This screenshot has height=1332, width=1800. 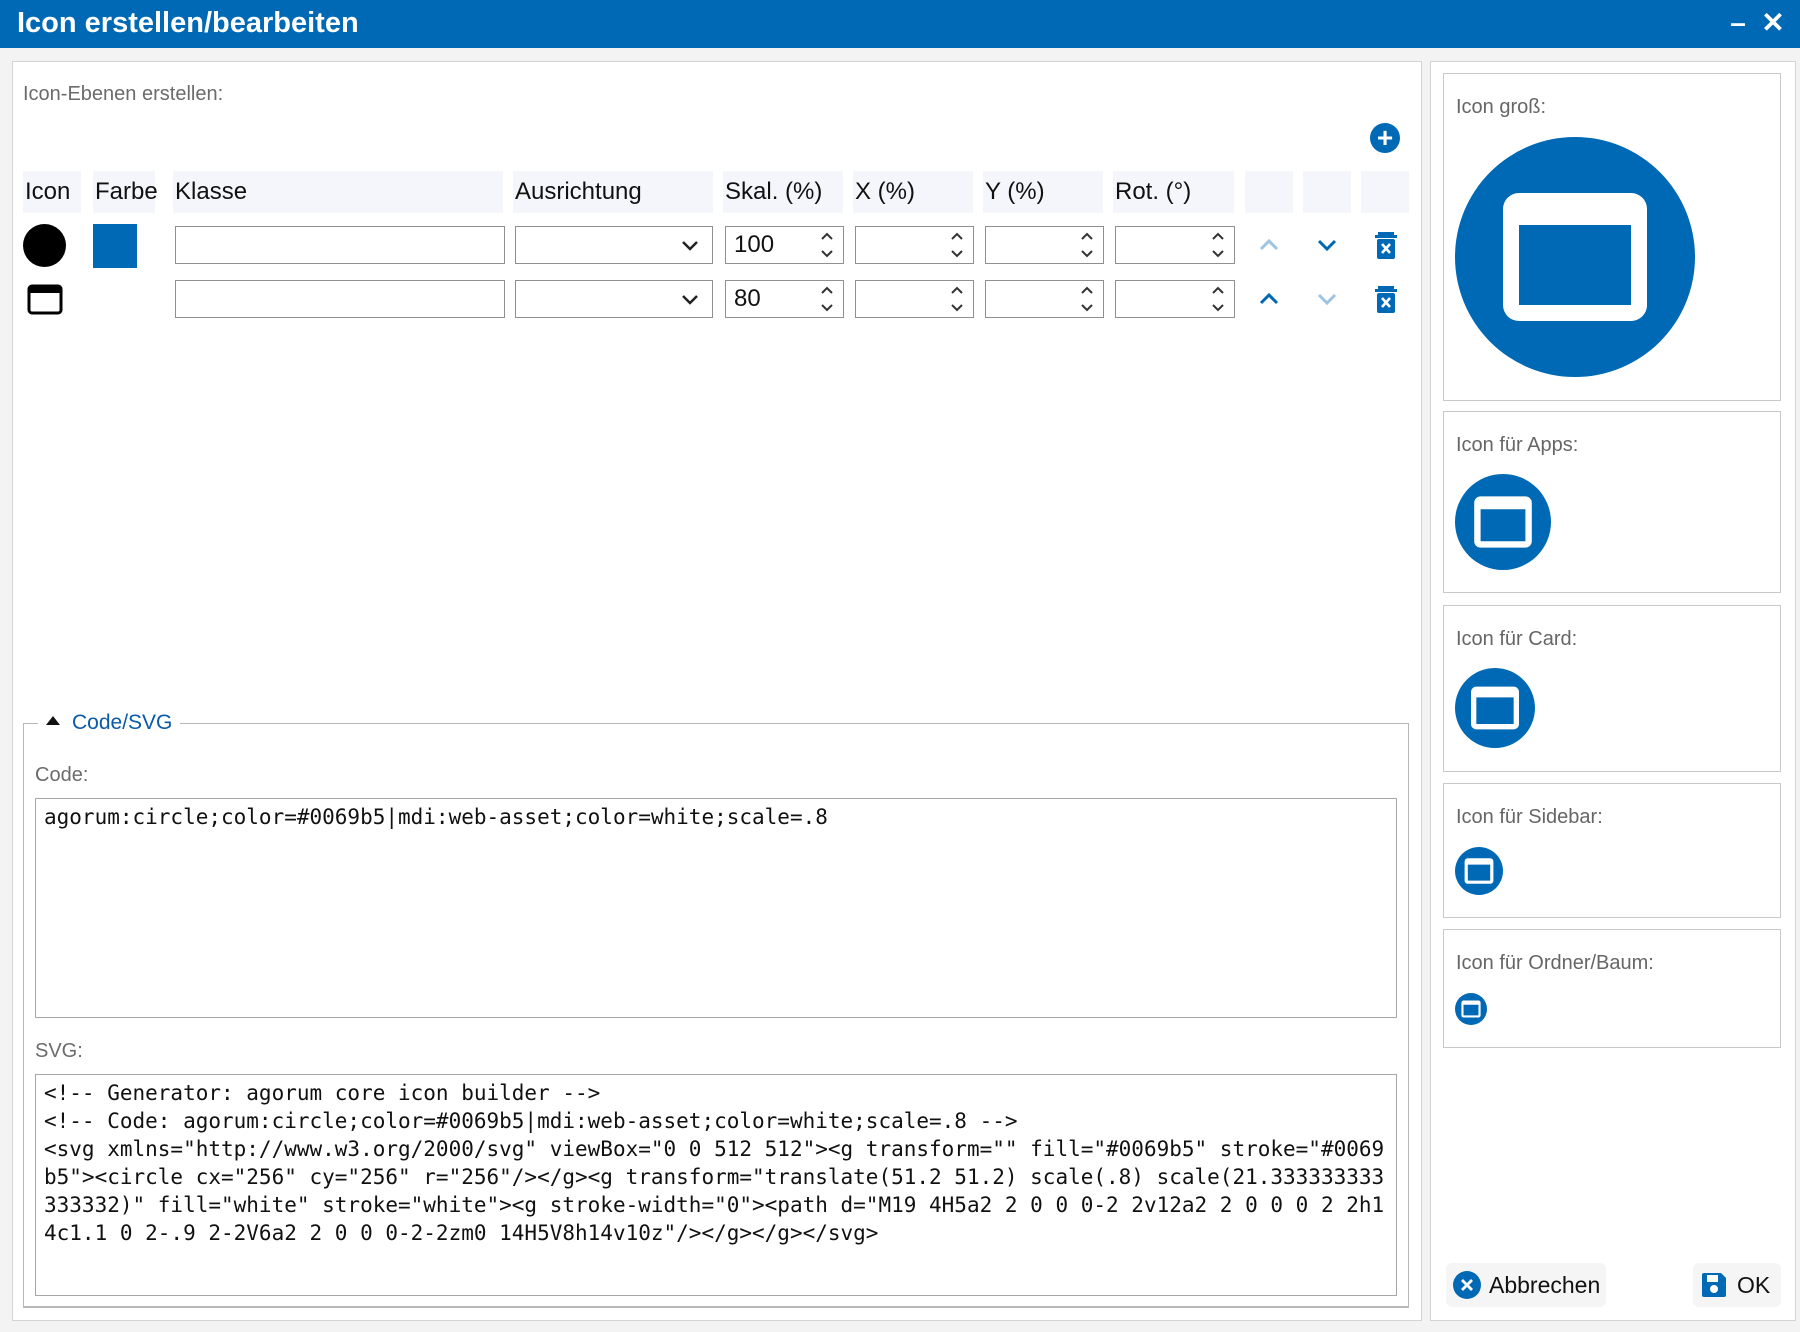 I want to click on code-label: Code:, so click(x=62, y=775).